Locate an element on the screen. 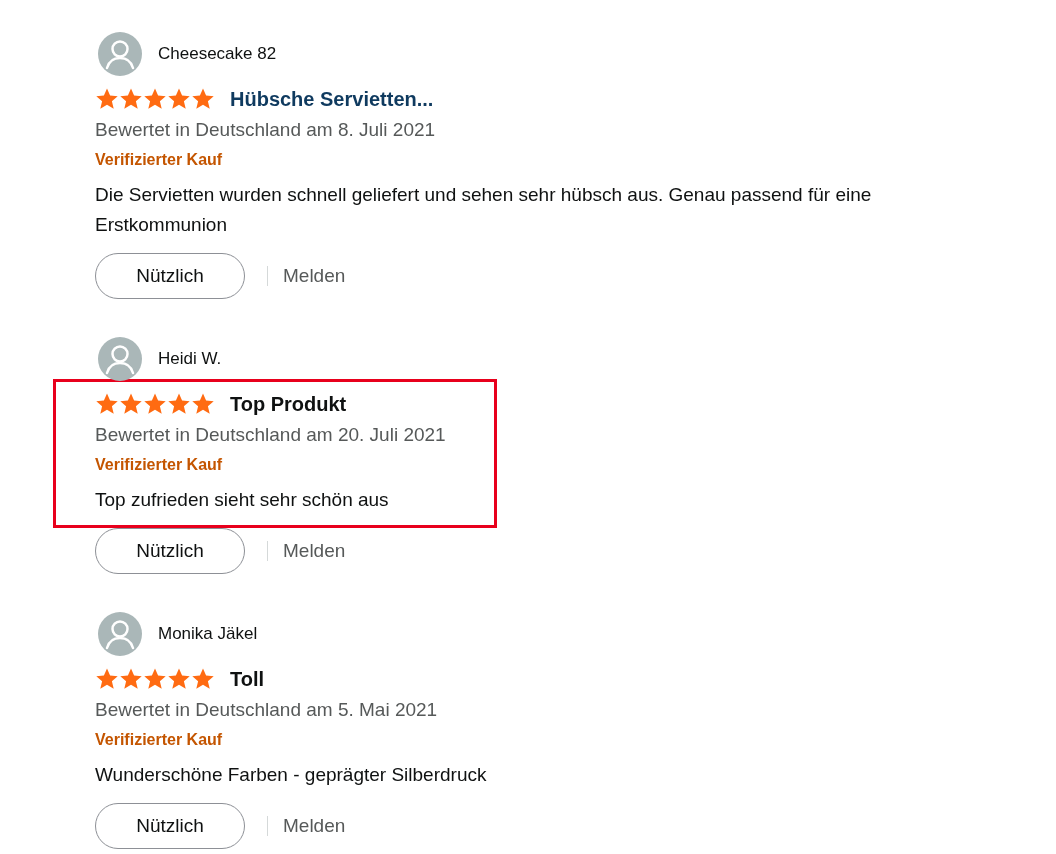 This screenshot has height=854, width=1056. review-date: Bewertet in Deutschland am 20. Juli 2021 is located at coordinates (271, 435).